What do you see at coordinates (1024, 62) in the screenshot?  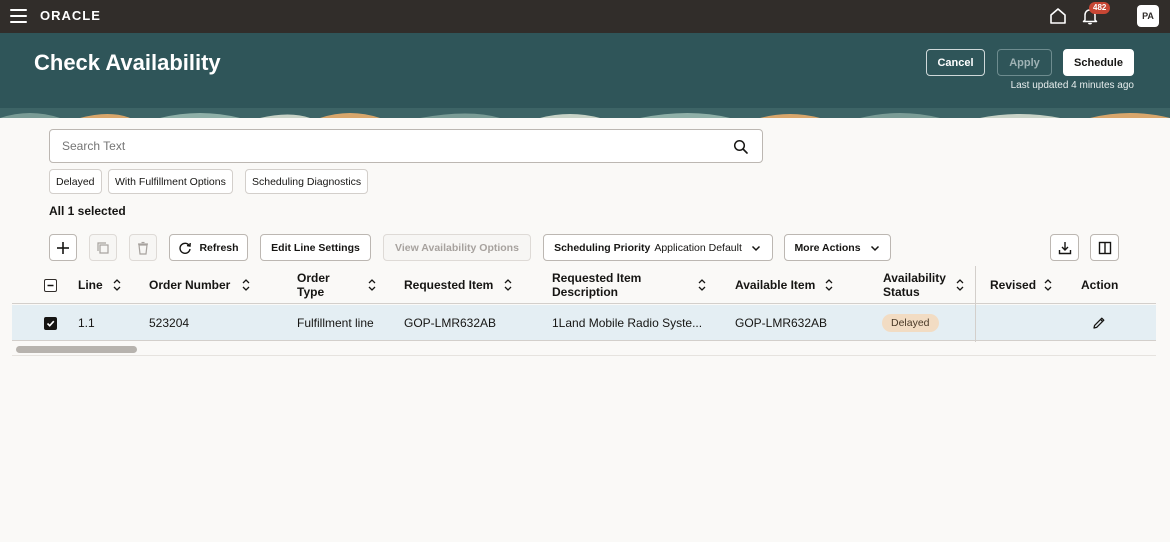 I see `apply-button: Apply` at bounding box center [1024, 62].